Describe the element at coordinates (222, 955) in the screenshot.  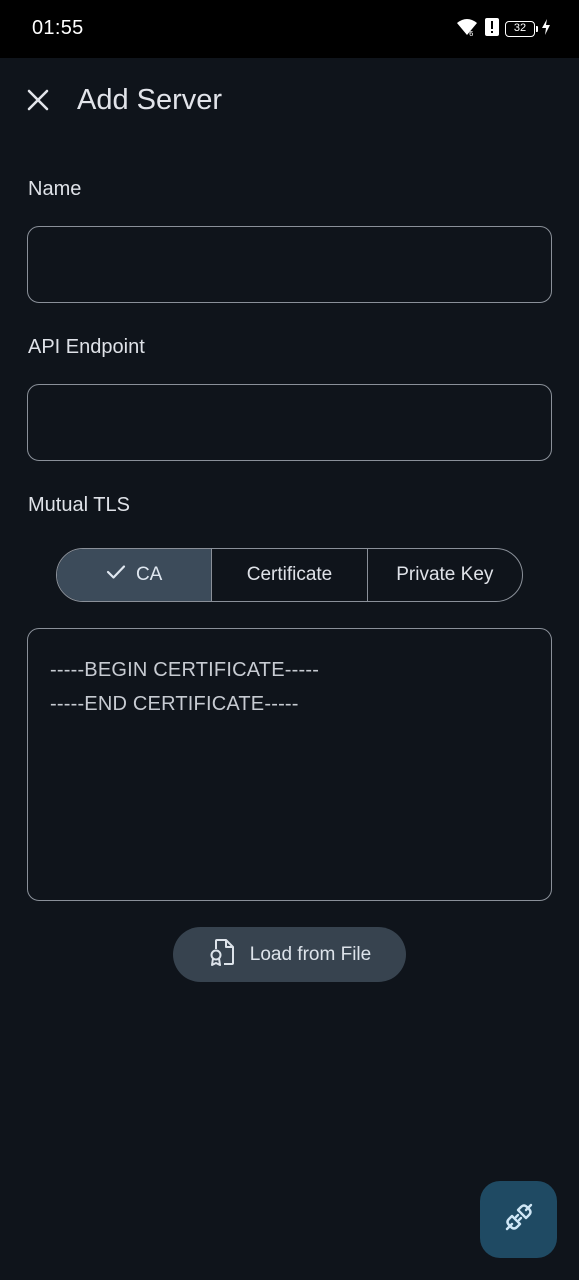
I see `certificate-file-icon` at that location.